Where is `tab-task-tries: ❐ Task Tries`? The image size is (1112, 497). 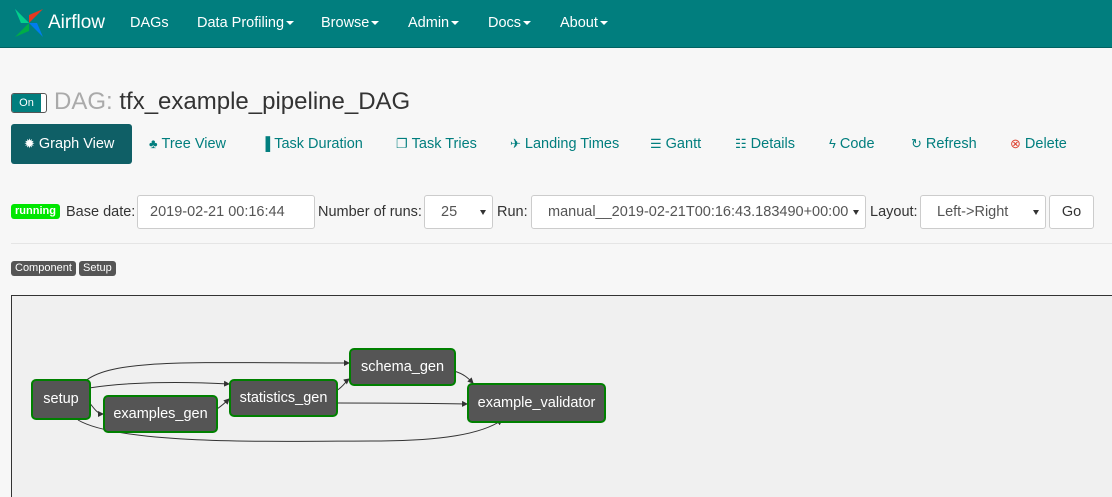
tab-task-tries: ❐ Task Tries is located at coordinates (436, 144).